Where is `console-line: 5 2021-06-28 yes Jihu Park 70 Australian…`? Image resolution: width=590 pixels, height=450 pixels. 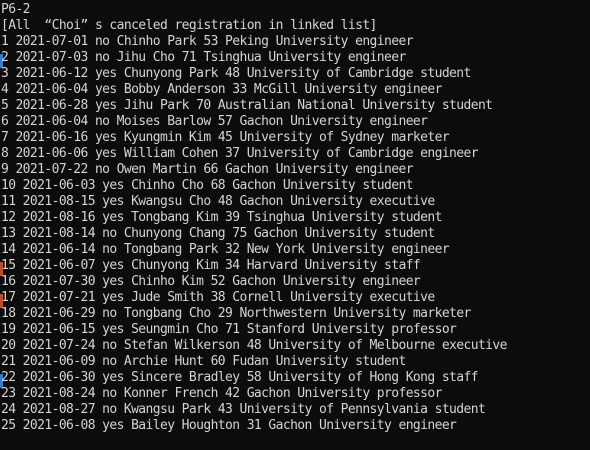 console-line: 5 2021-06-28 yes Jihu Park 70 Australian… is located at coordinates (247, 105).